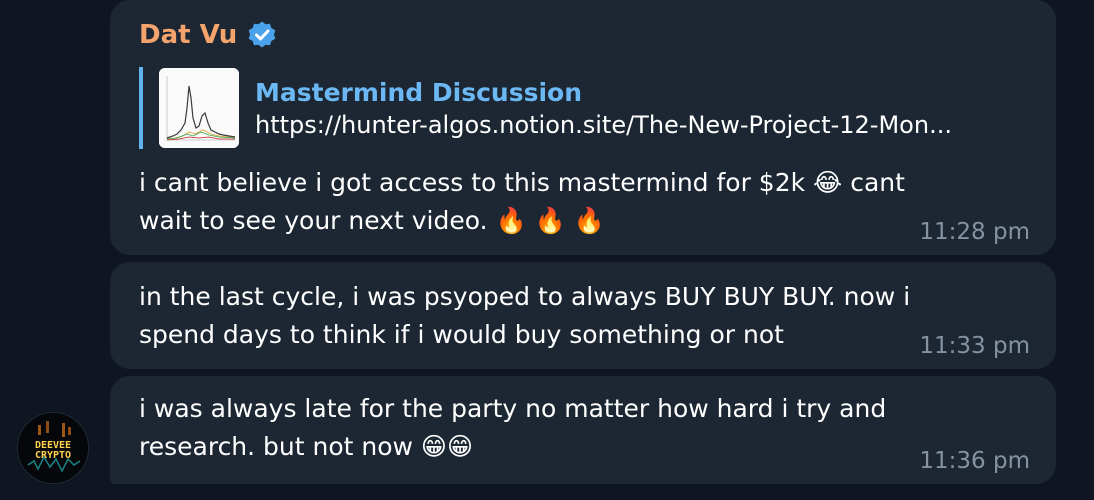 This screenshot has width=1094, height=500. What do you see at coordinates (974, 232) in the screenshot?
I see `message-timestamp: 11:28 pm` at bounding box center [974, 232].